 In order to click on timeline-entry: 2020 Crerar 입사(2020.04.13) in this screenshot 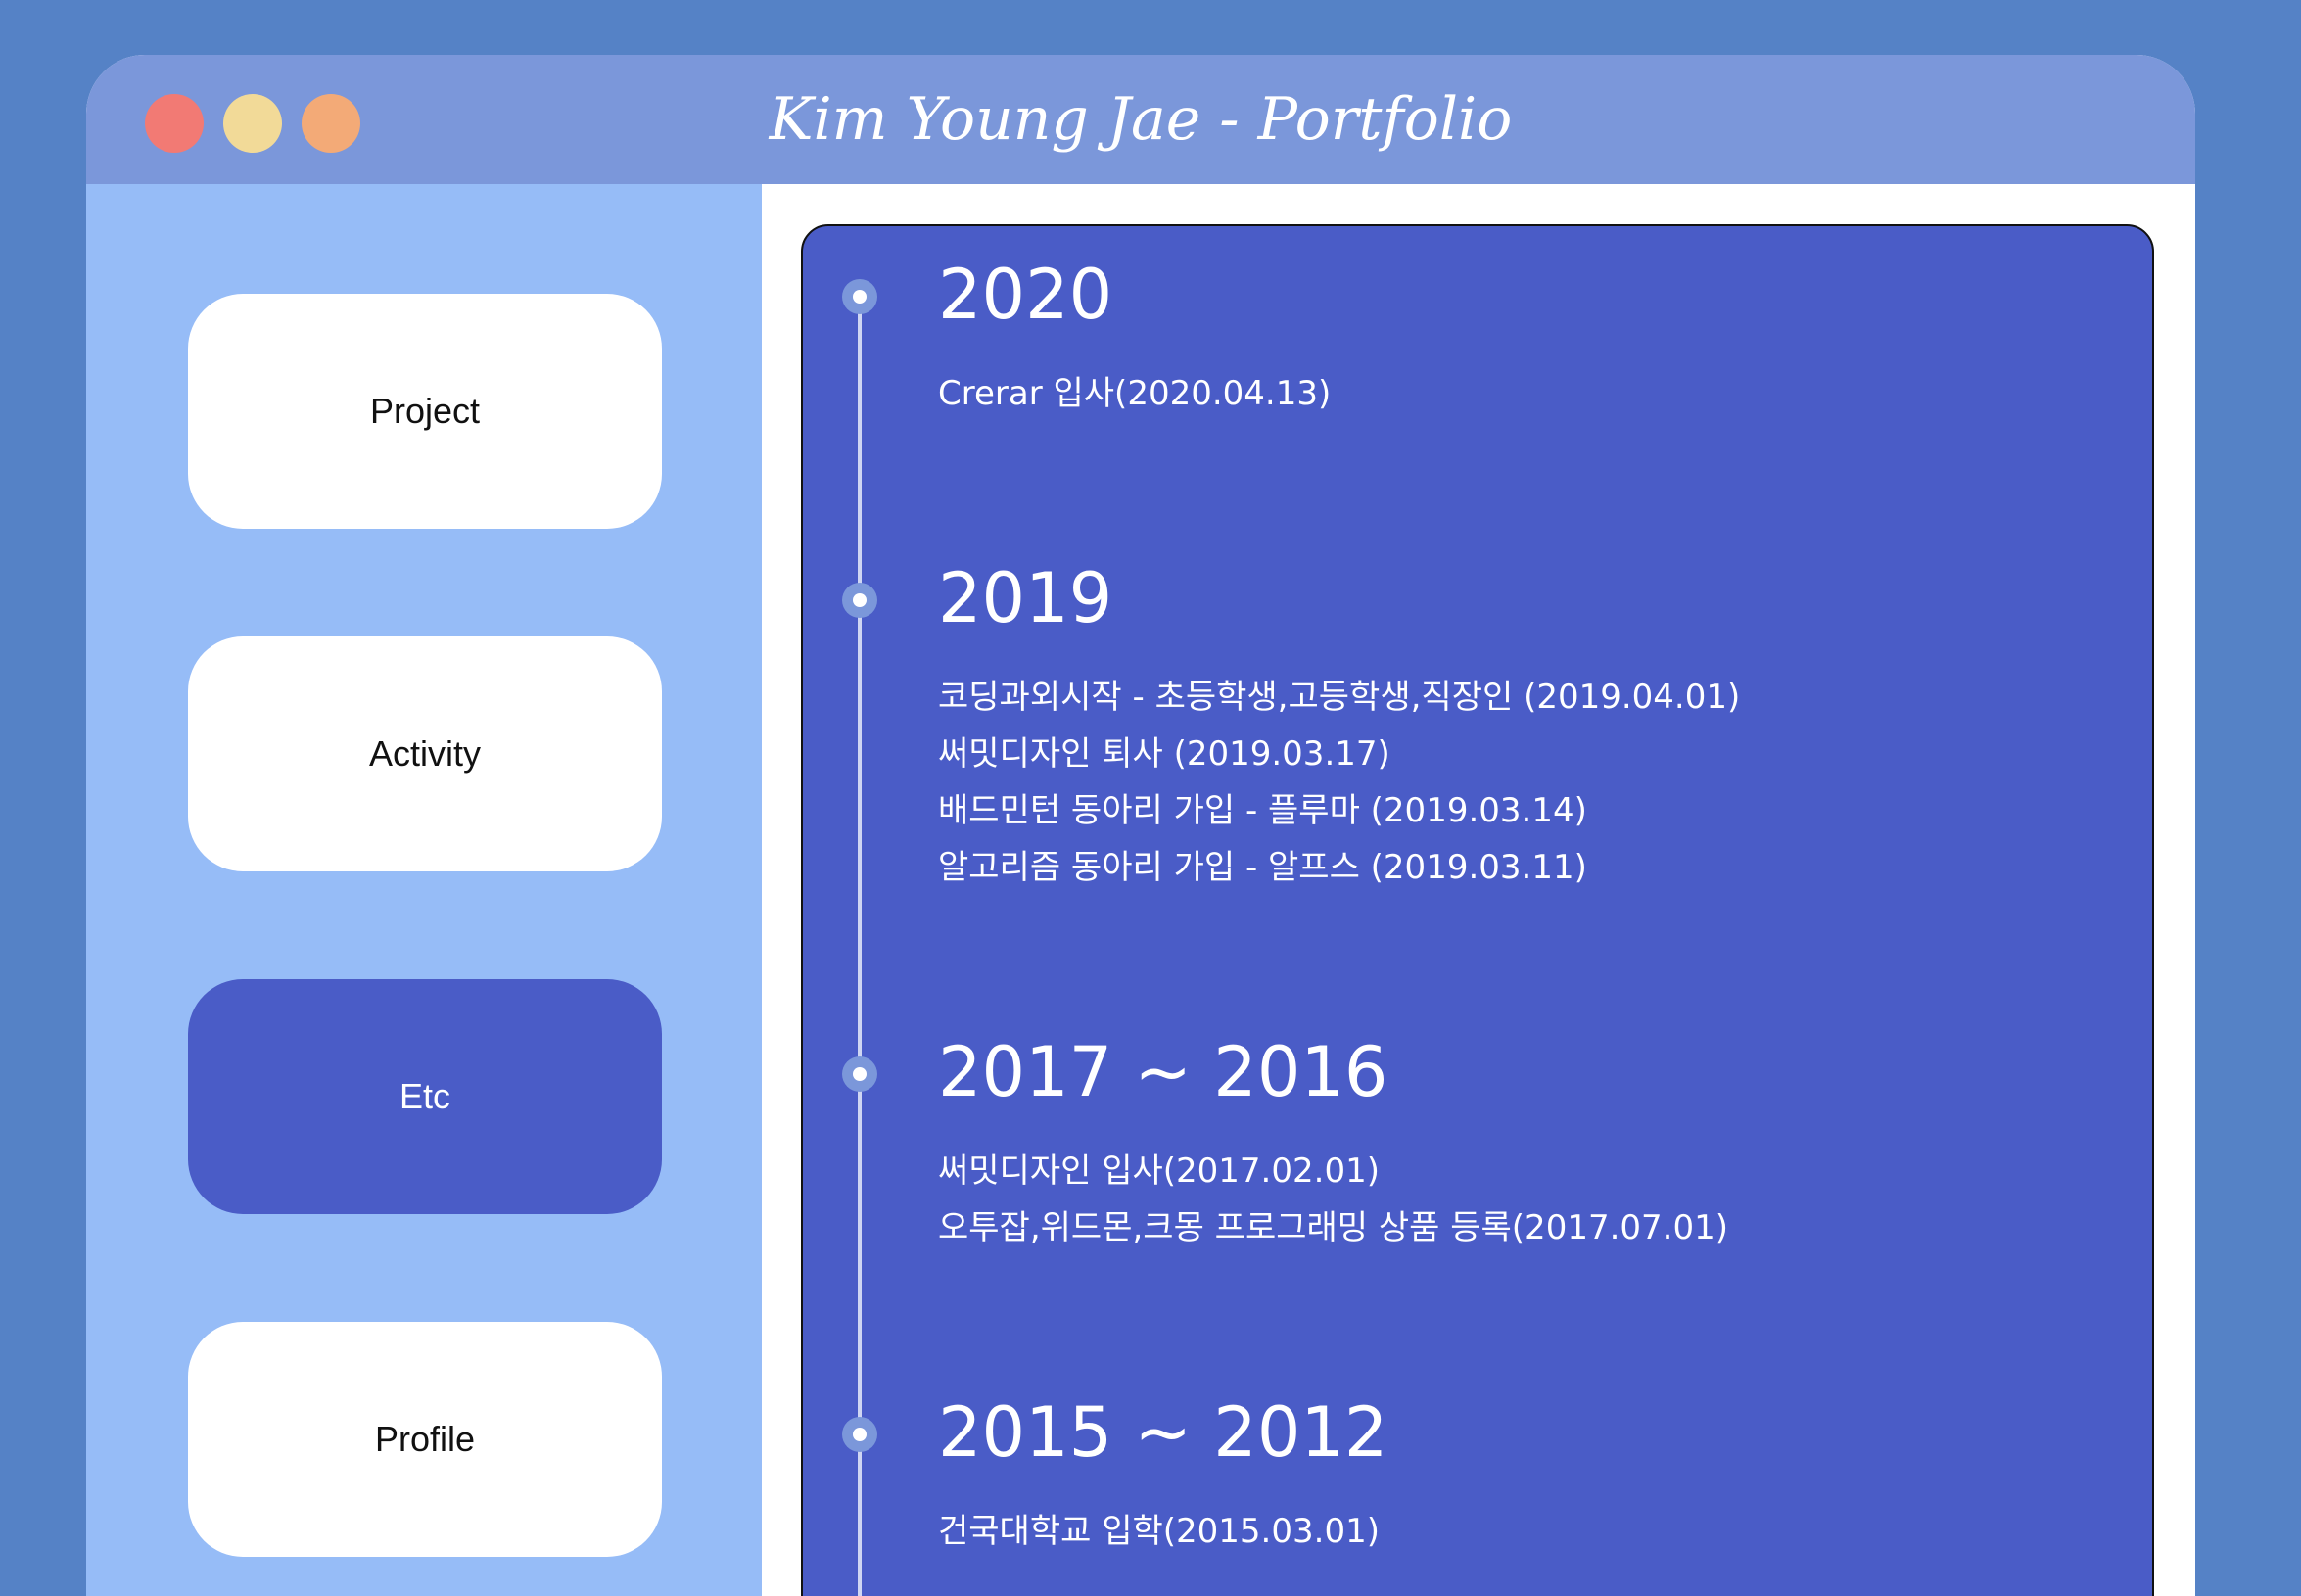, I will do `click(1134, 338)`.